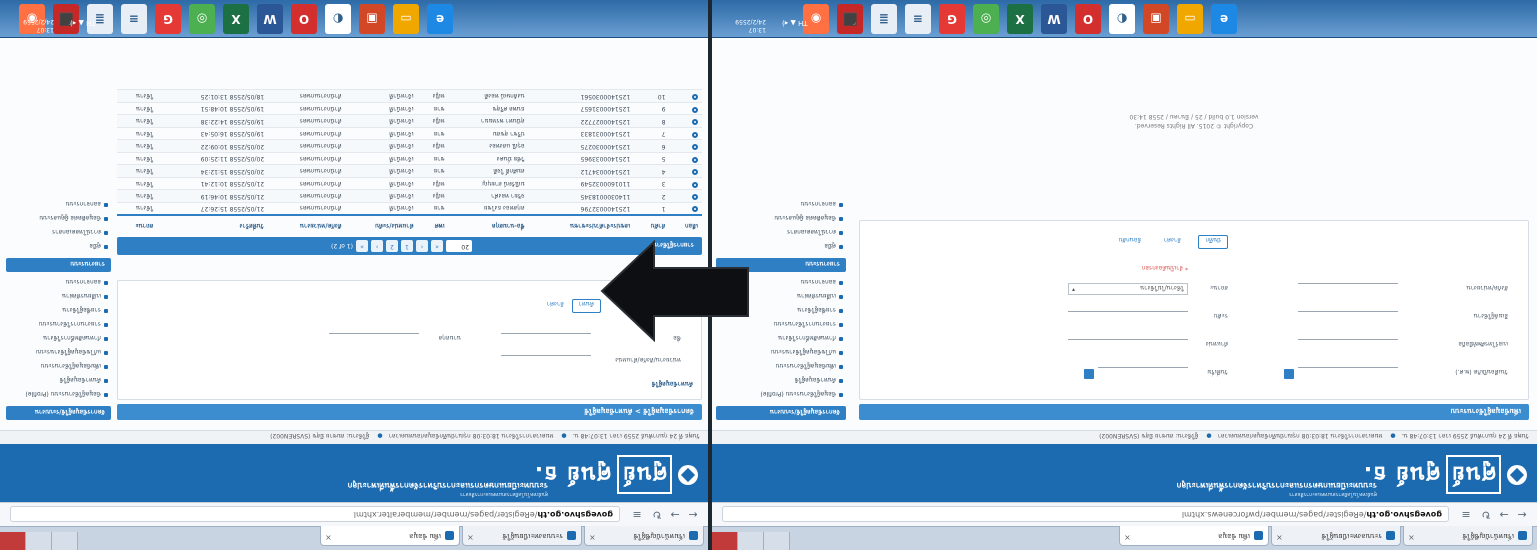 The height and width of the screenshot is (550, 1537). What do you see at coordinates (637, 514) in the screenshot?
I see `menu-icon: ≡` at bounding box center [637, 514].